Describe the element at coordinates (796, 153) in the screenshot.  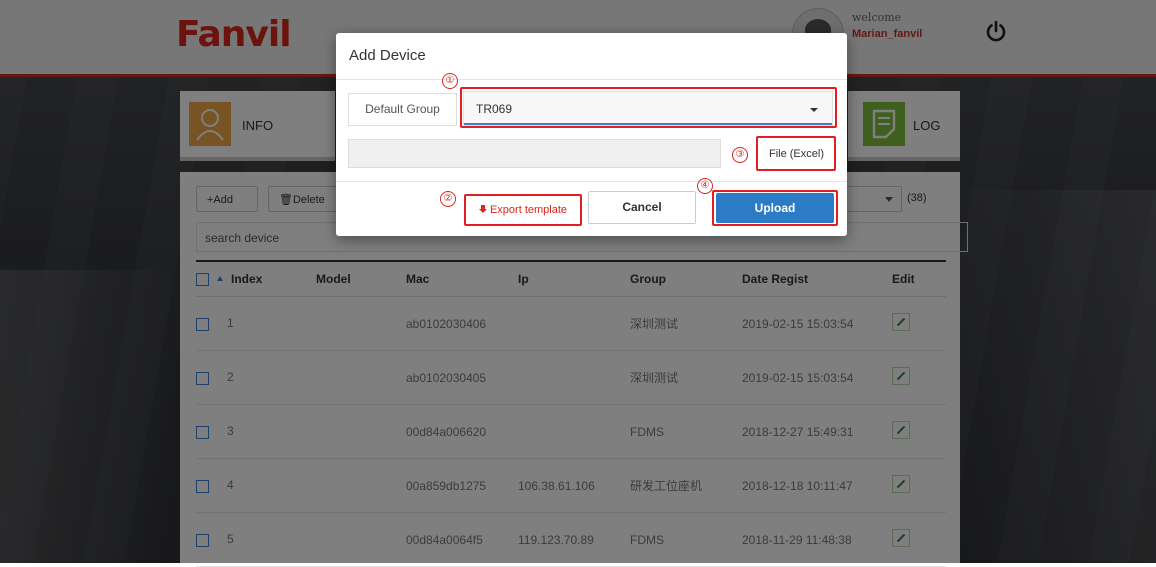
I see `highlight-file-button` at that location.